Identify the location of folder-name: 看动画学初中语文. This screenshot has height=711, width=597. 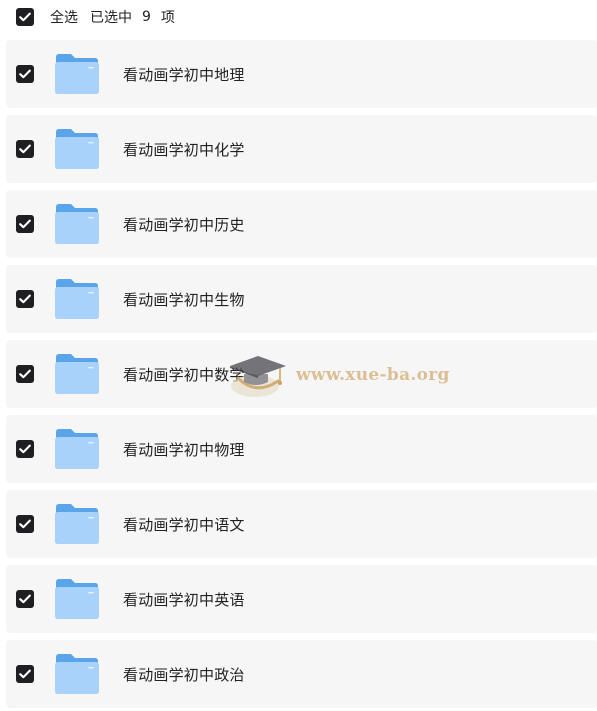
(184, 524).